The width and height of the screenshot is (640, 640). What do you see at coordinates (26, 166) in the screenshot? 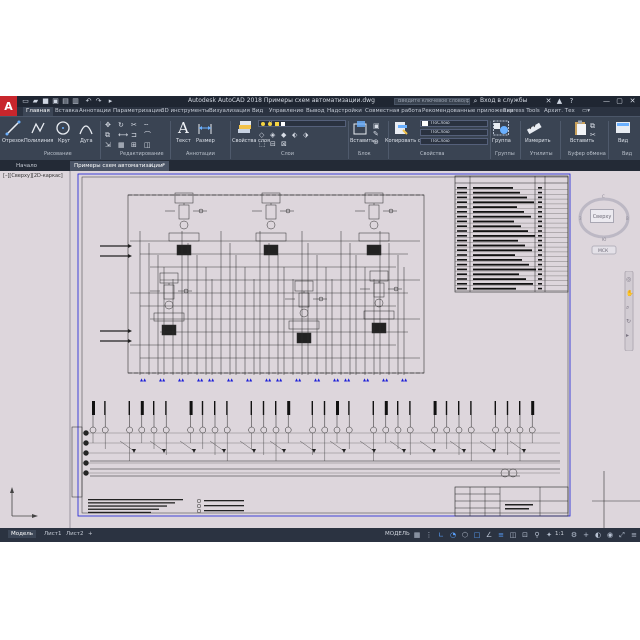
I see `tab-start: Начало` at bounding box center [26, 166].